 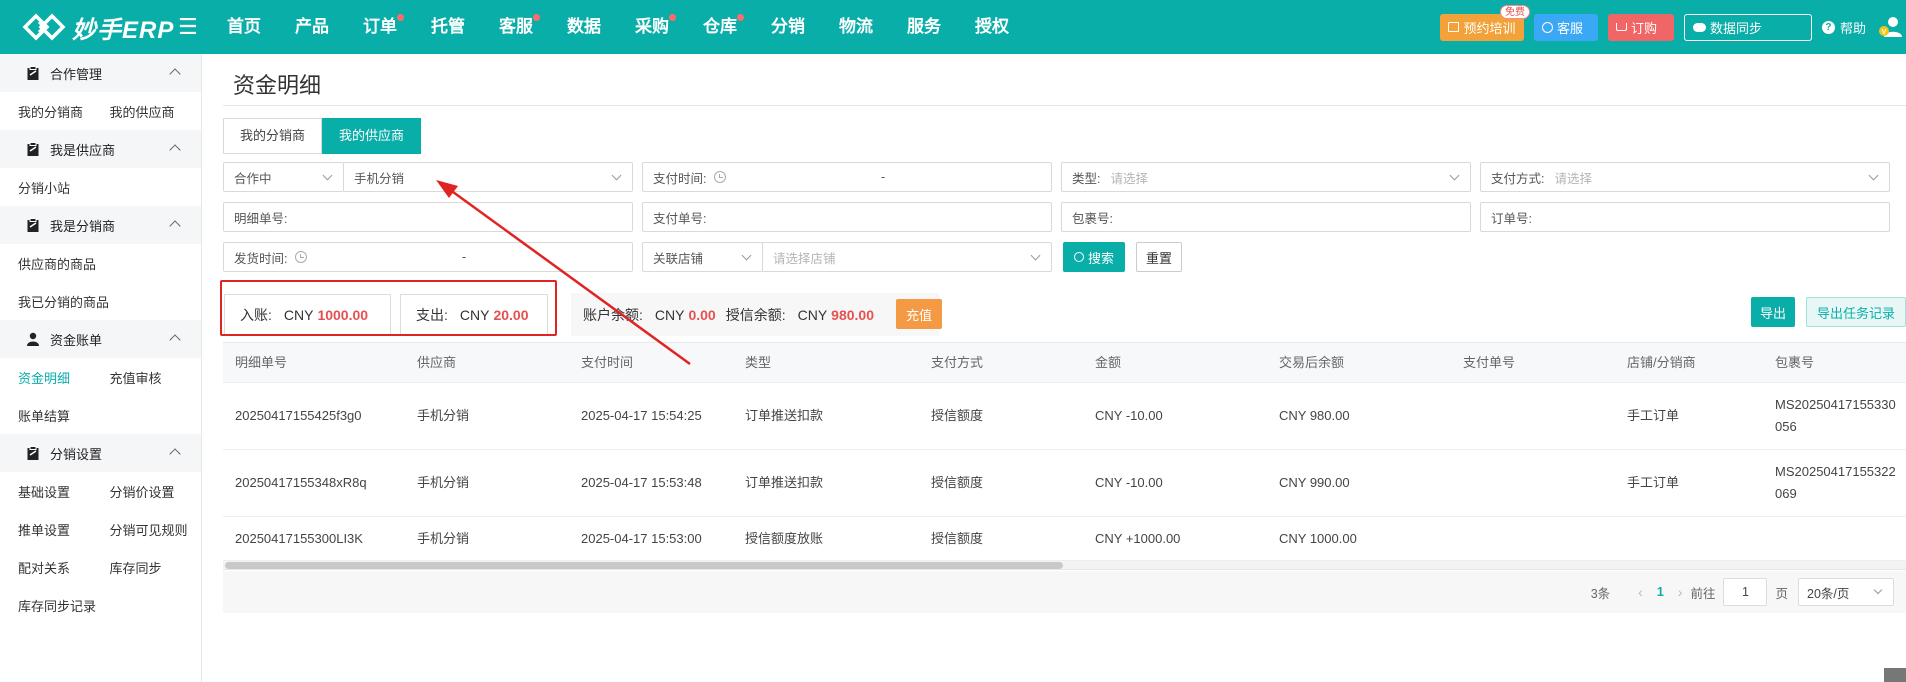 I want to click on partner-value: 手机分销, so click(x=379, y=178).